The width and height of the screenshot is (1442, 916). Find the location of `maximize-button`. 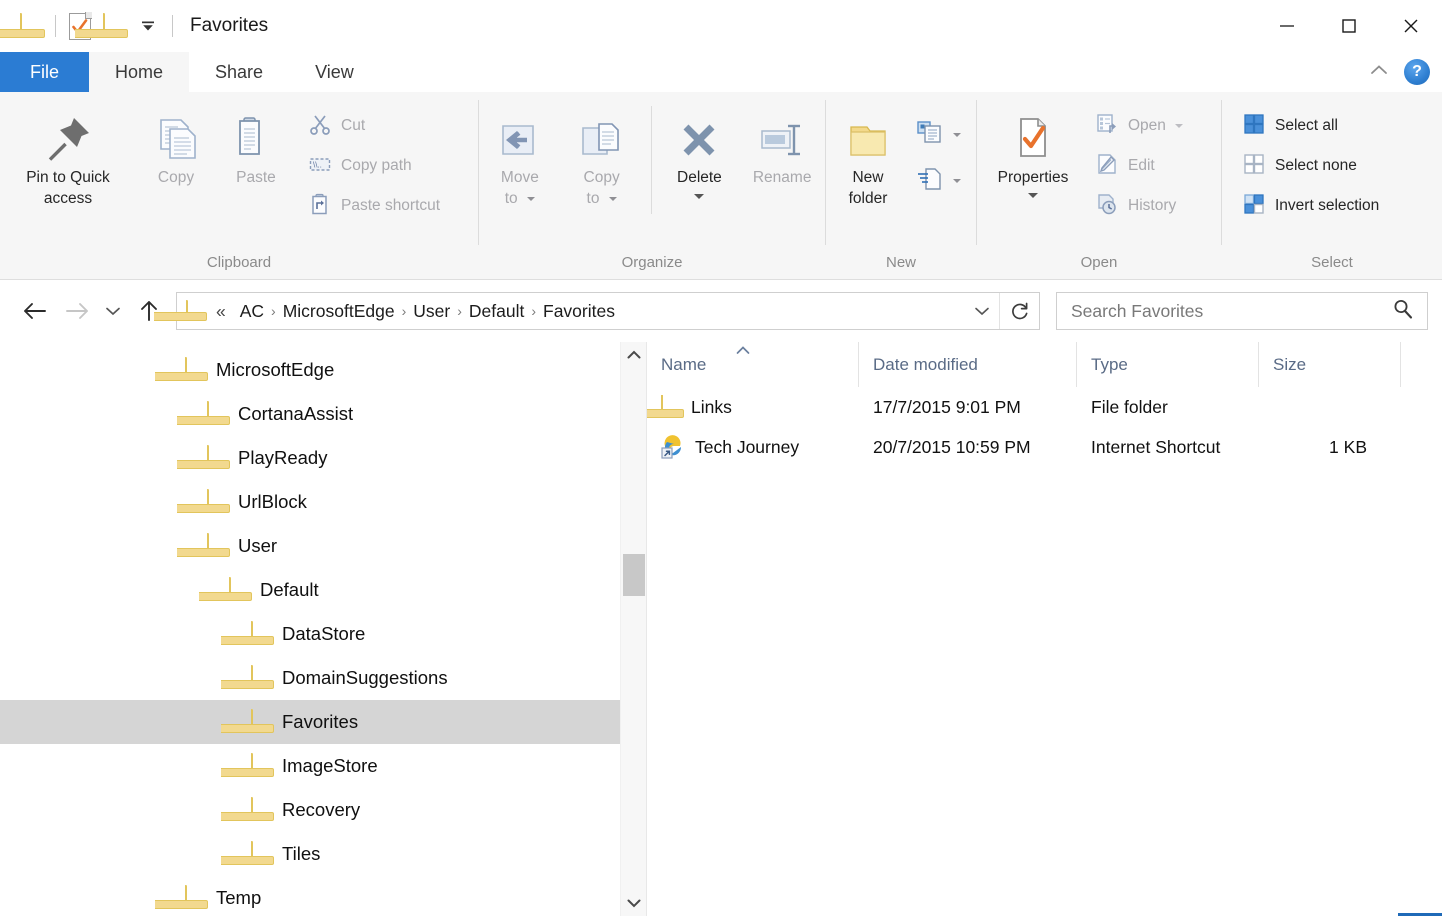

maximize-button is located at coordinates (1349, 26).